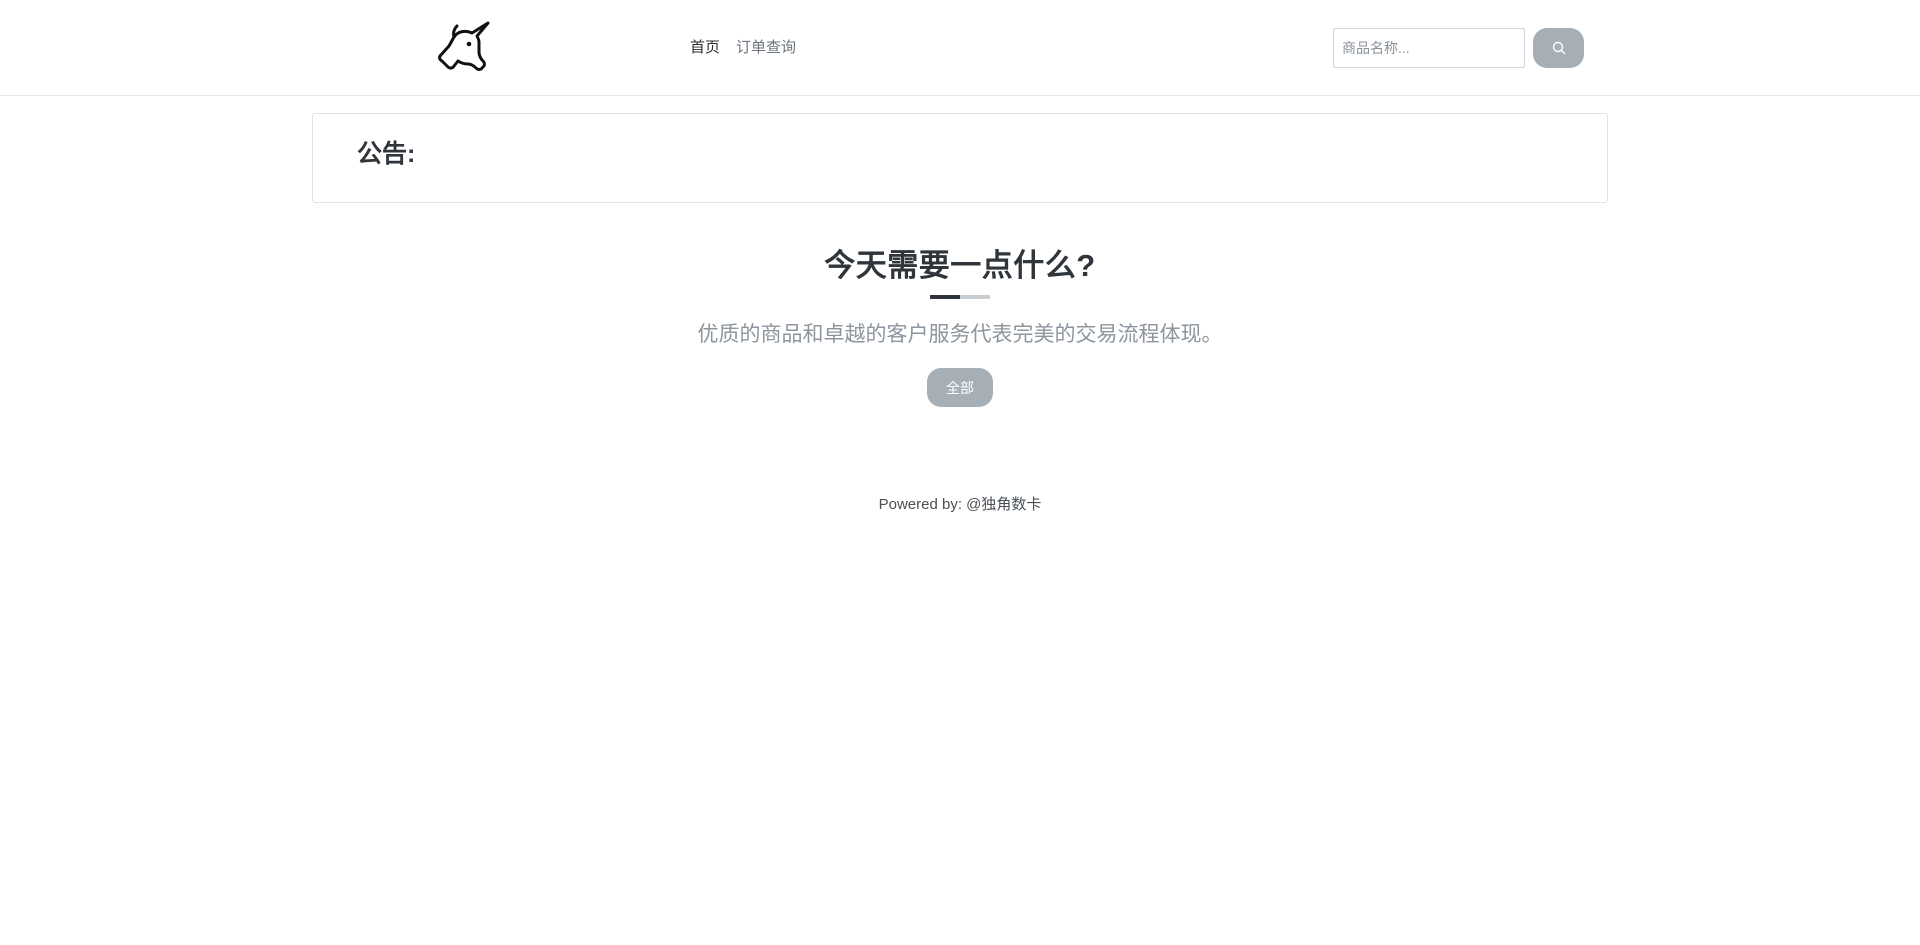 This screenshot has width=1920, height=945. Describe the element at coordinates (1429, 48) in the screenshot. I see `product-search-input` at that location.